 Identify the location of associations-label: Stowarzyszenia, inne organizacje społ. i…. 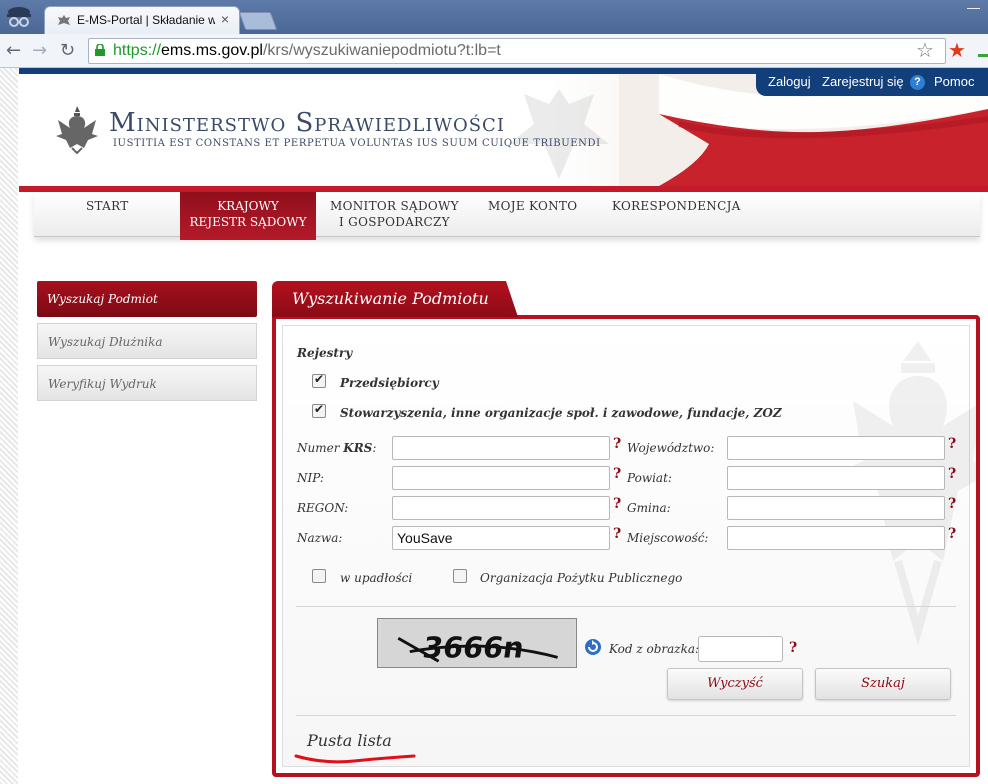
(561, 413).